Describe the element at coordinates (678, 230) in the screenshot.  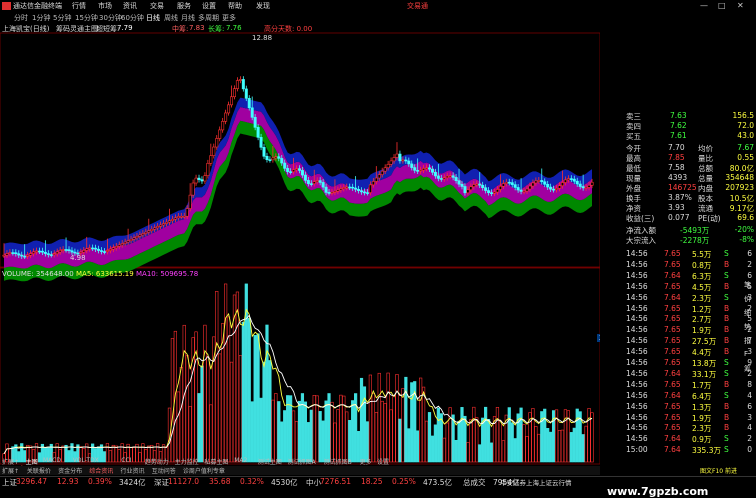
I see `flow-row: 净流入额 -5493万 -20%` at that location.